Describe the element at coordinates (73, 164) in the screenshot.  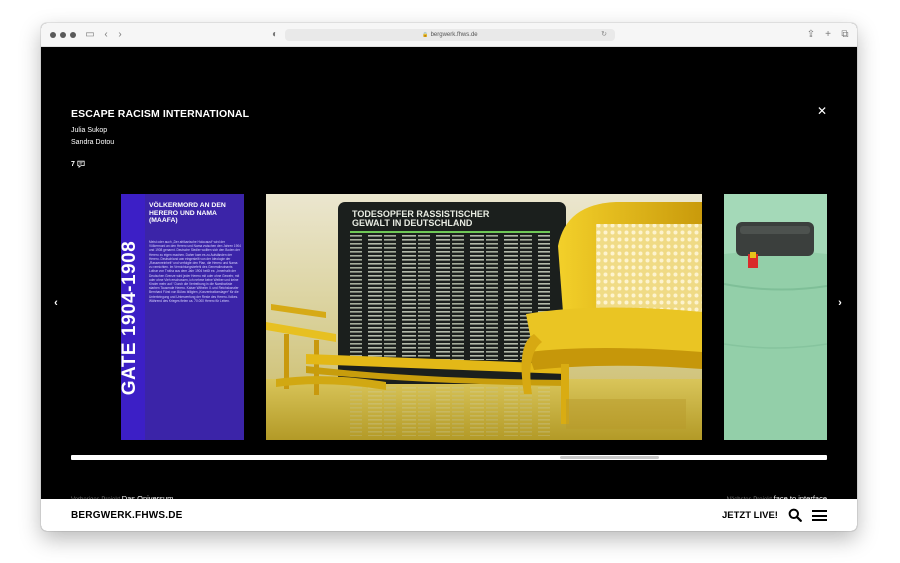
I see `comment-count: 7` at that location.